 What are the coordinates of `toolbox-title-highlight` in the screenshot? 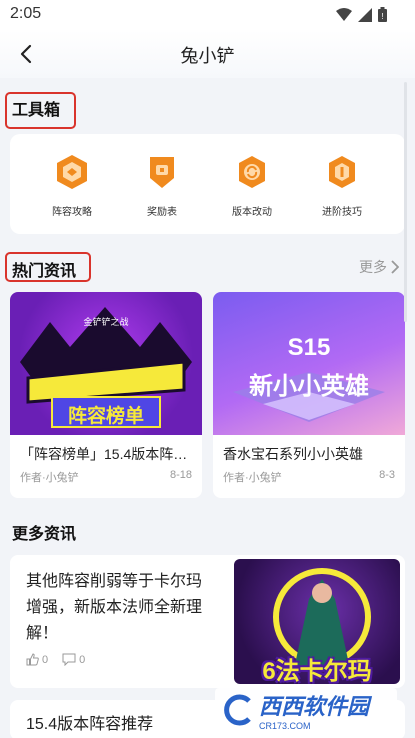 It's located at (40, 110).